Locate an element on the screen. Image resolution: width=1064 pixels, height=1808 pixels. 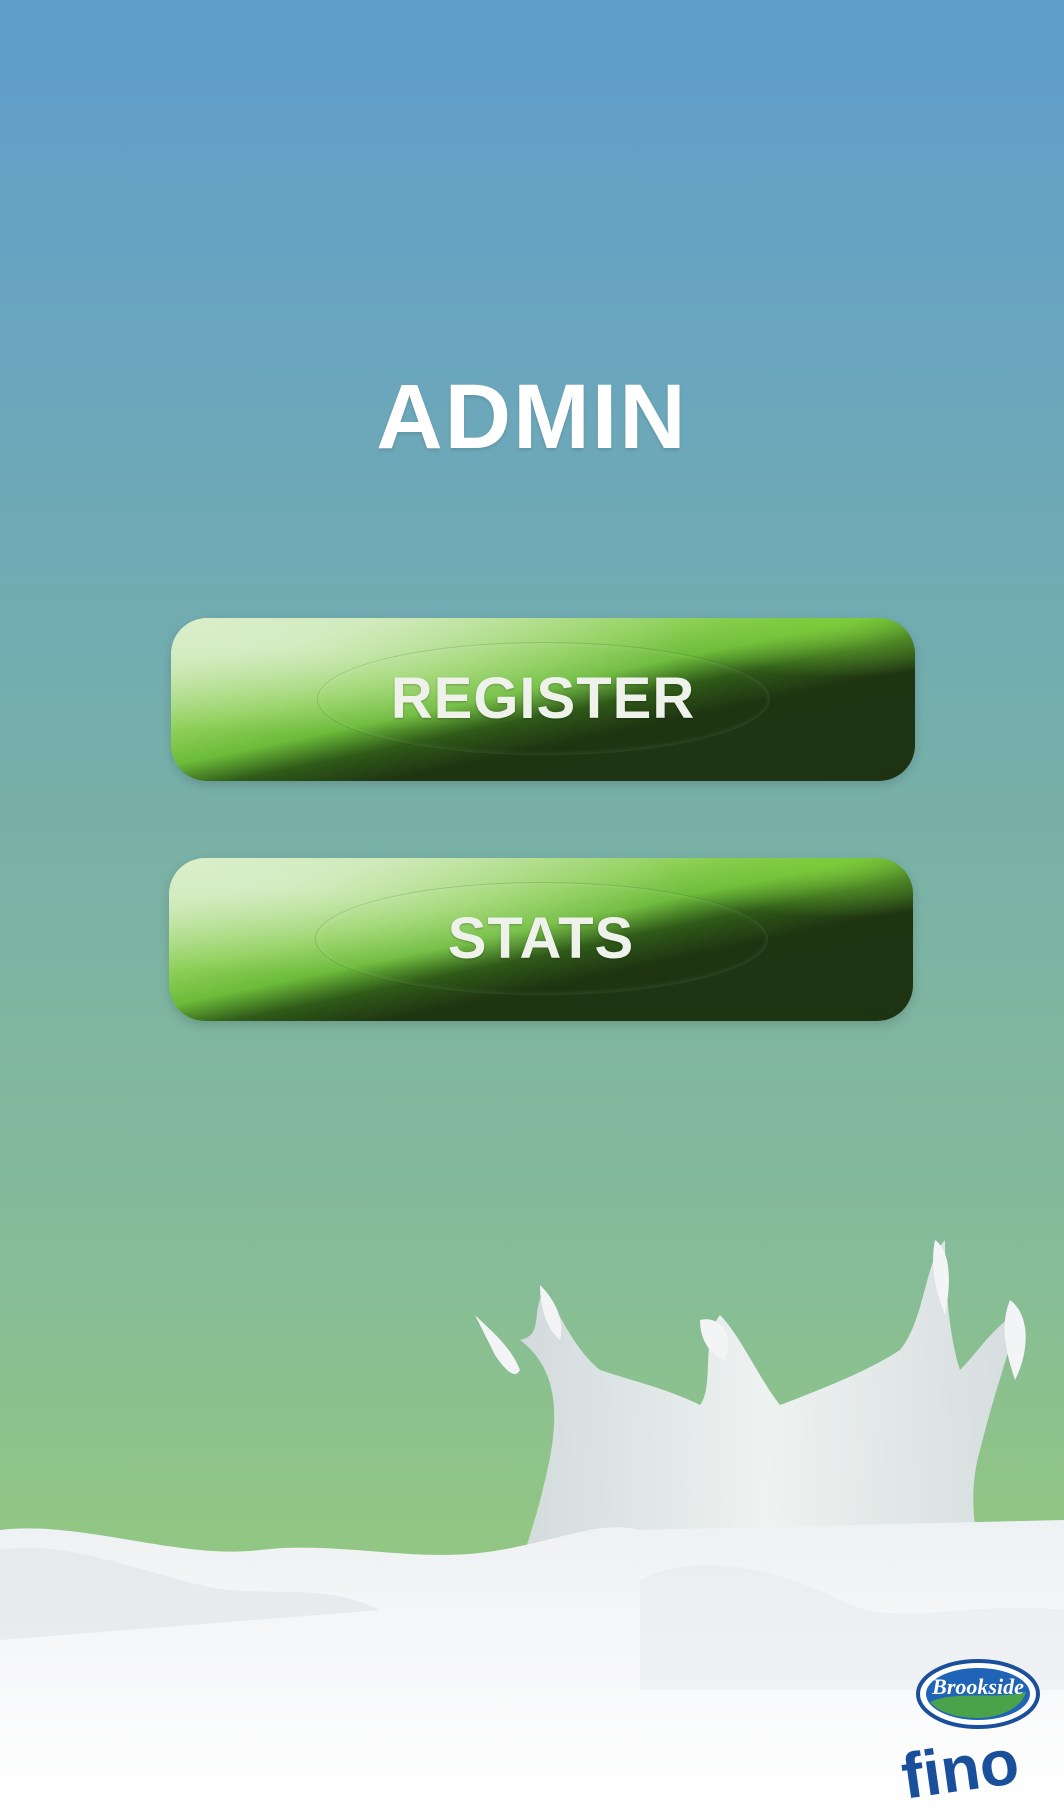
stats-button-label: STATS is located at coordinates (541, 938).